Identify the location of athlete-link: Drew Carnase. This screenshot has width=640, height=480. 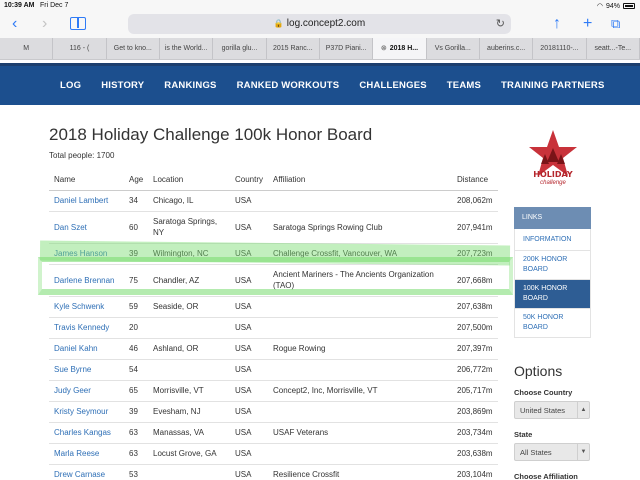
(79, 474).